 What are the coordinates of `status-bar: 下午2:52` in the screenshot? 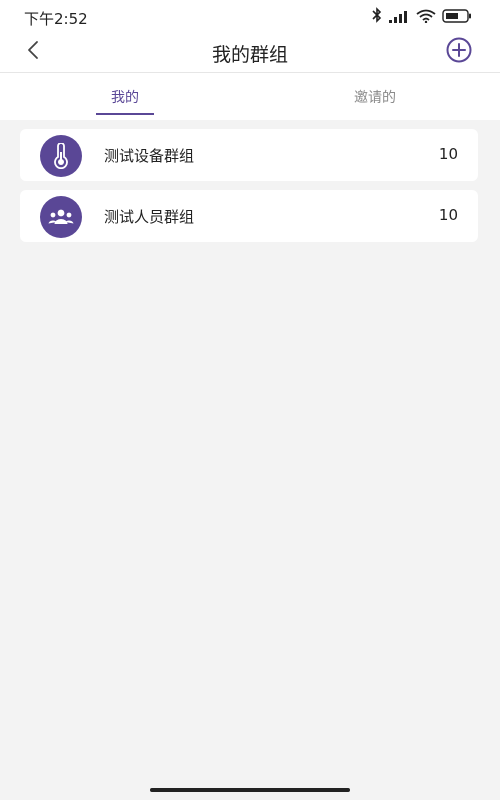 It's located at (250, 17).